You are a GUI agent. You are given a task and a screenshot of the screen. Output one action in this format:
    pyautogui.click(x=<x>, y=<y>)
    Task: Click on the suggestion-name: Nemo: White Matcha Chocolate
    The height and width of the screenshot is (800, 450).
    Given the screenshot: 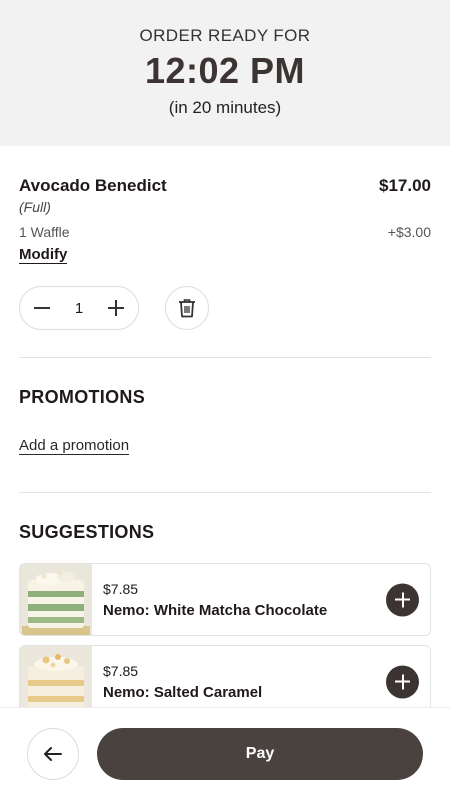 What is the action you would take?
    pyautogui.click(x=215, y=610)
    